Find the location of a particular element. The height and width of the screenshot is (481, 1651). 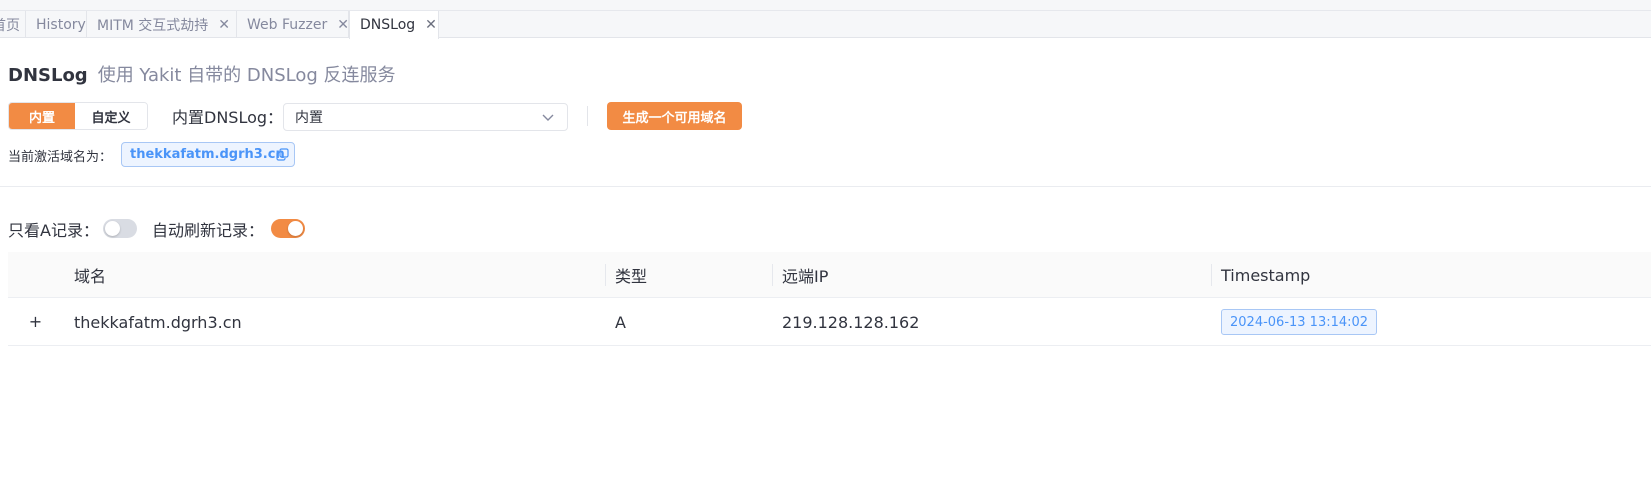

builtin-dnslog-label: 内置DNSLog： is located at coordinates (228, 117).